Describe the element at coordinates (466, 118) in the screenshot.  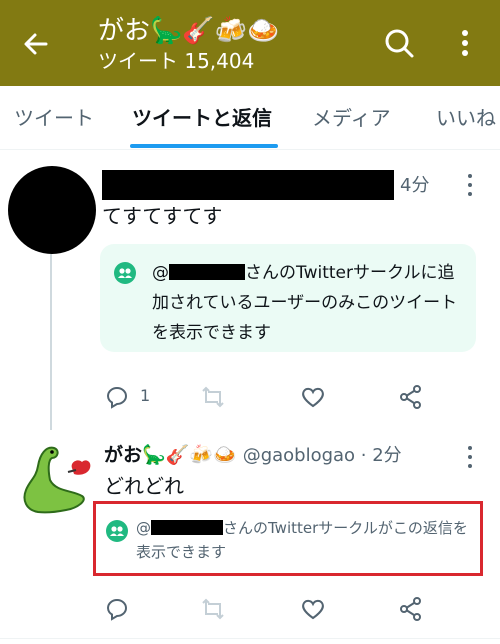
I see `tab-likes: いいね` at that location.